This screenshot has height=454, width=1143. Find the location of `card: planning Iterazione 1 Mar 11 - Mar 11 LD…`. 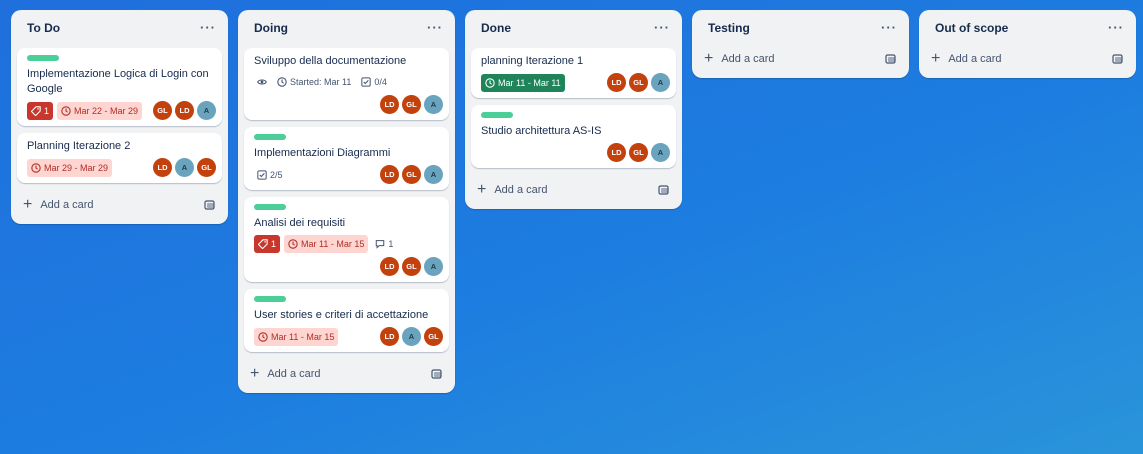

card: planning Iterazione 1 Mar 11 - Mar 11 LD… is located at coordinates (573, 73).